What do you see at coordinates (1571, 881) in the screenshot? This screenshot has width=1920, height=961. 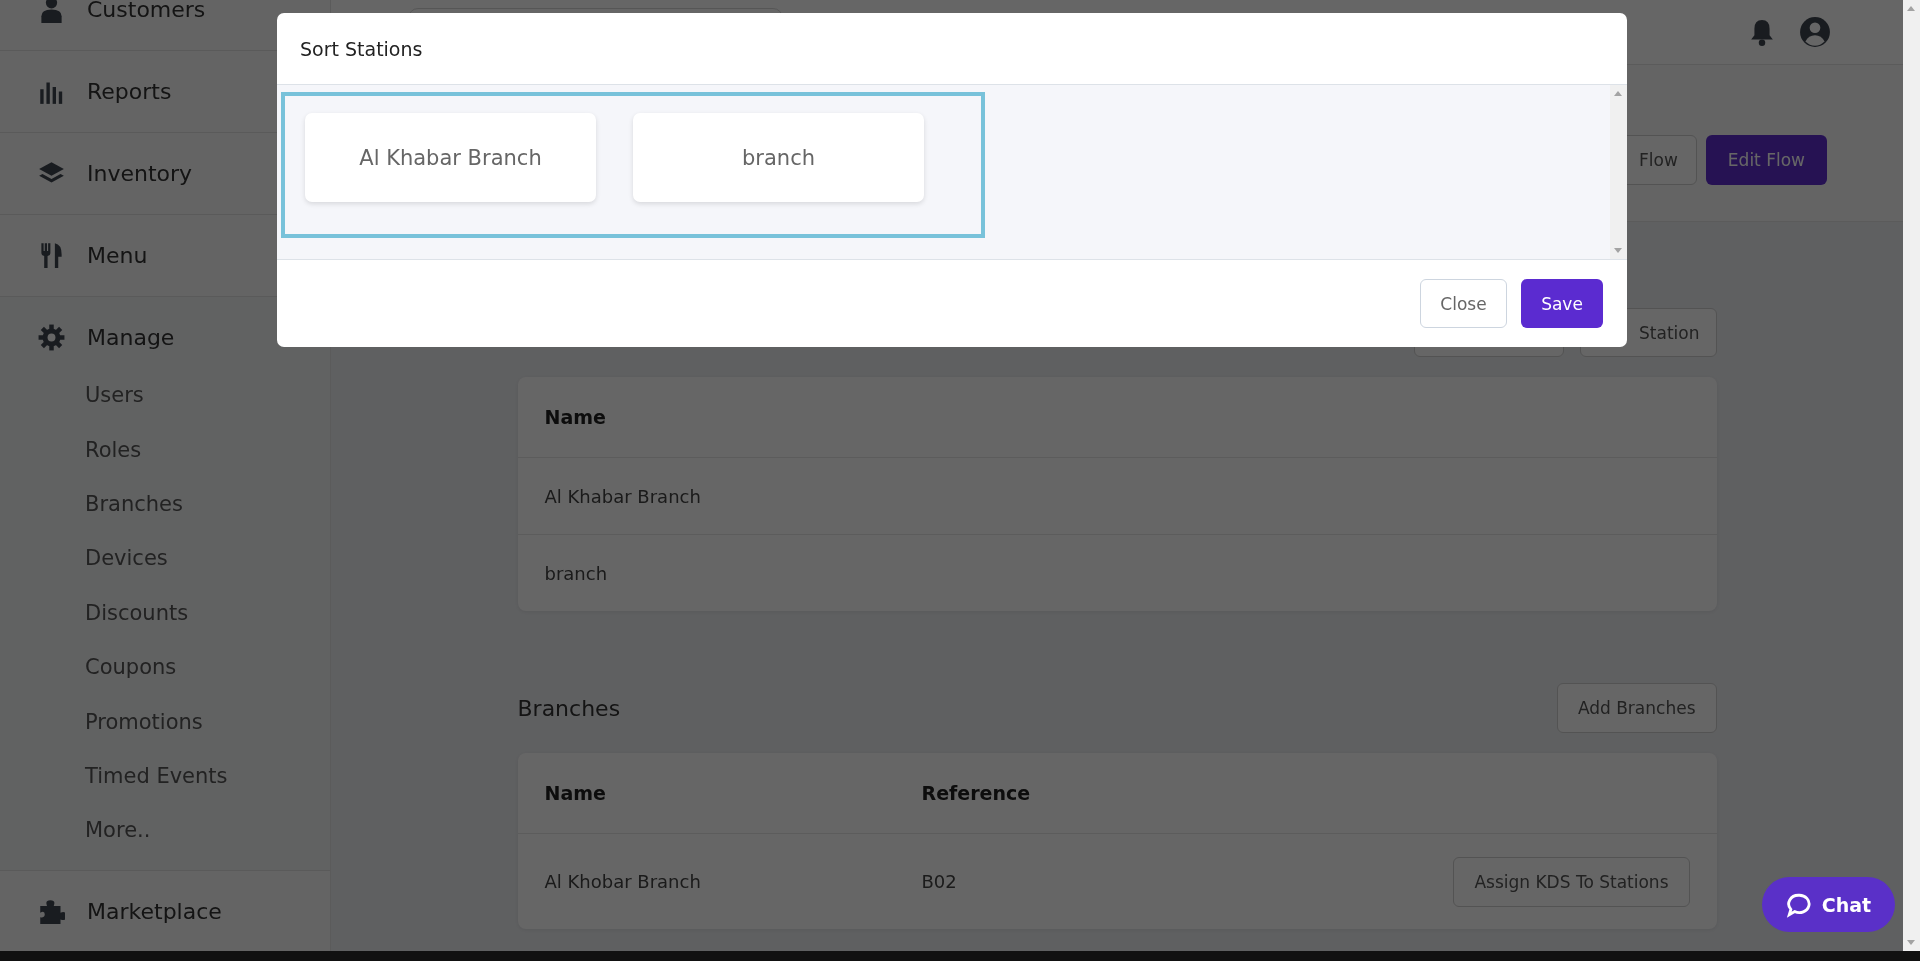 I see `assign-button: Assign KDS To Stations` at bounding box center [1571, 881].